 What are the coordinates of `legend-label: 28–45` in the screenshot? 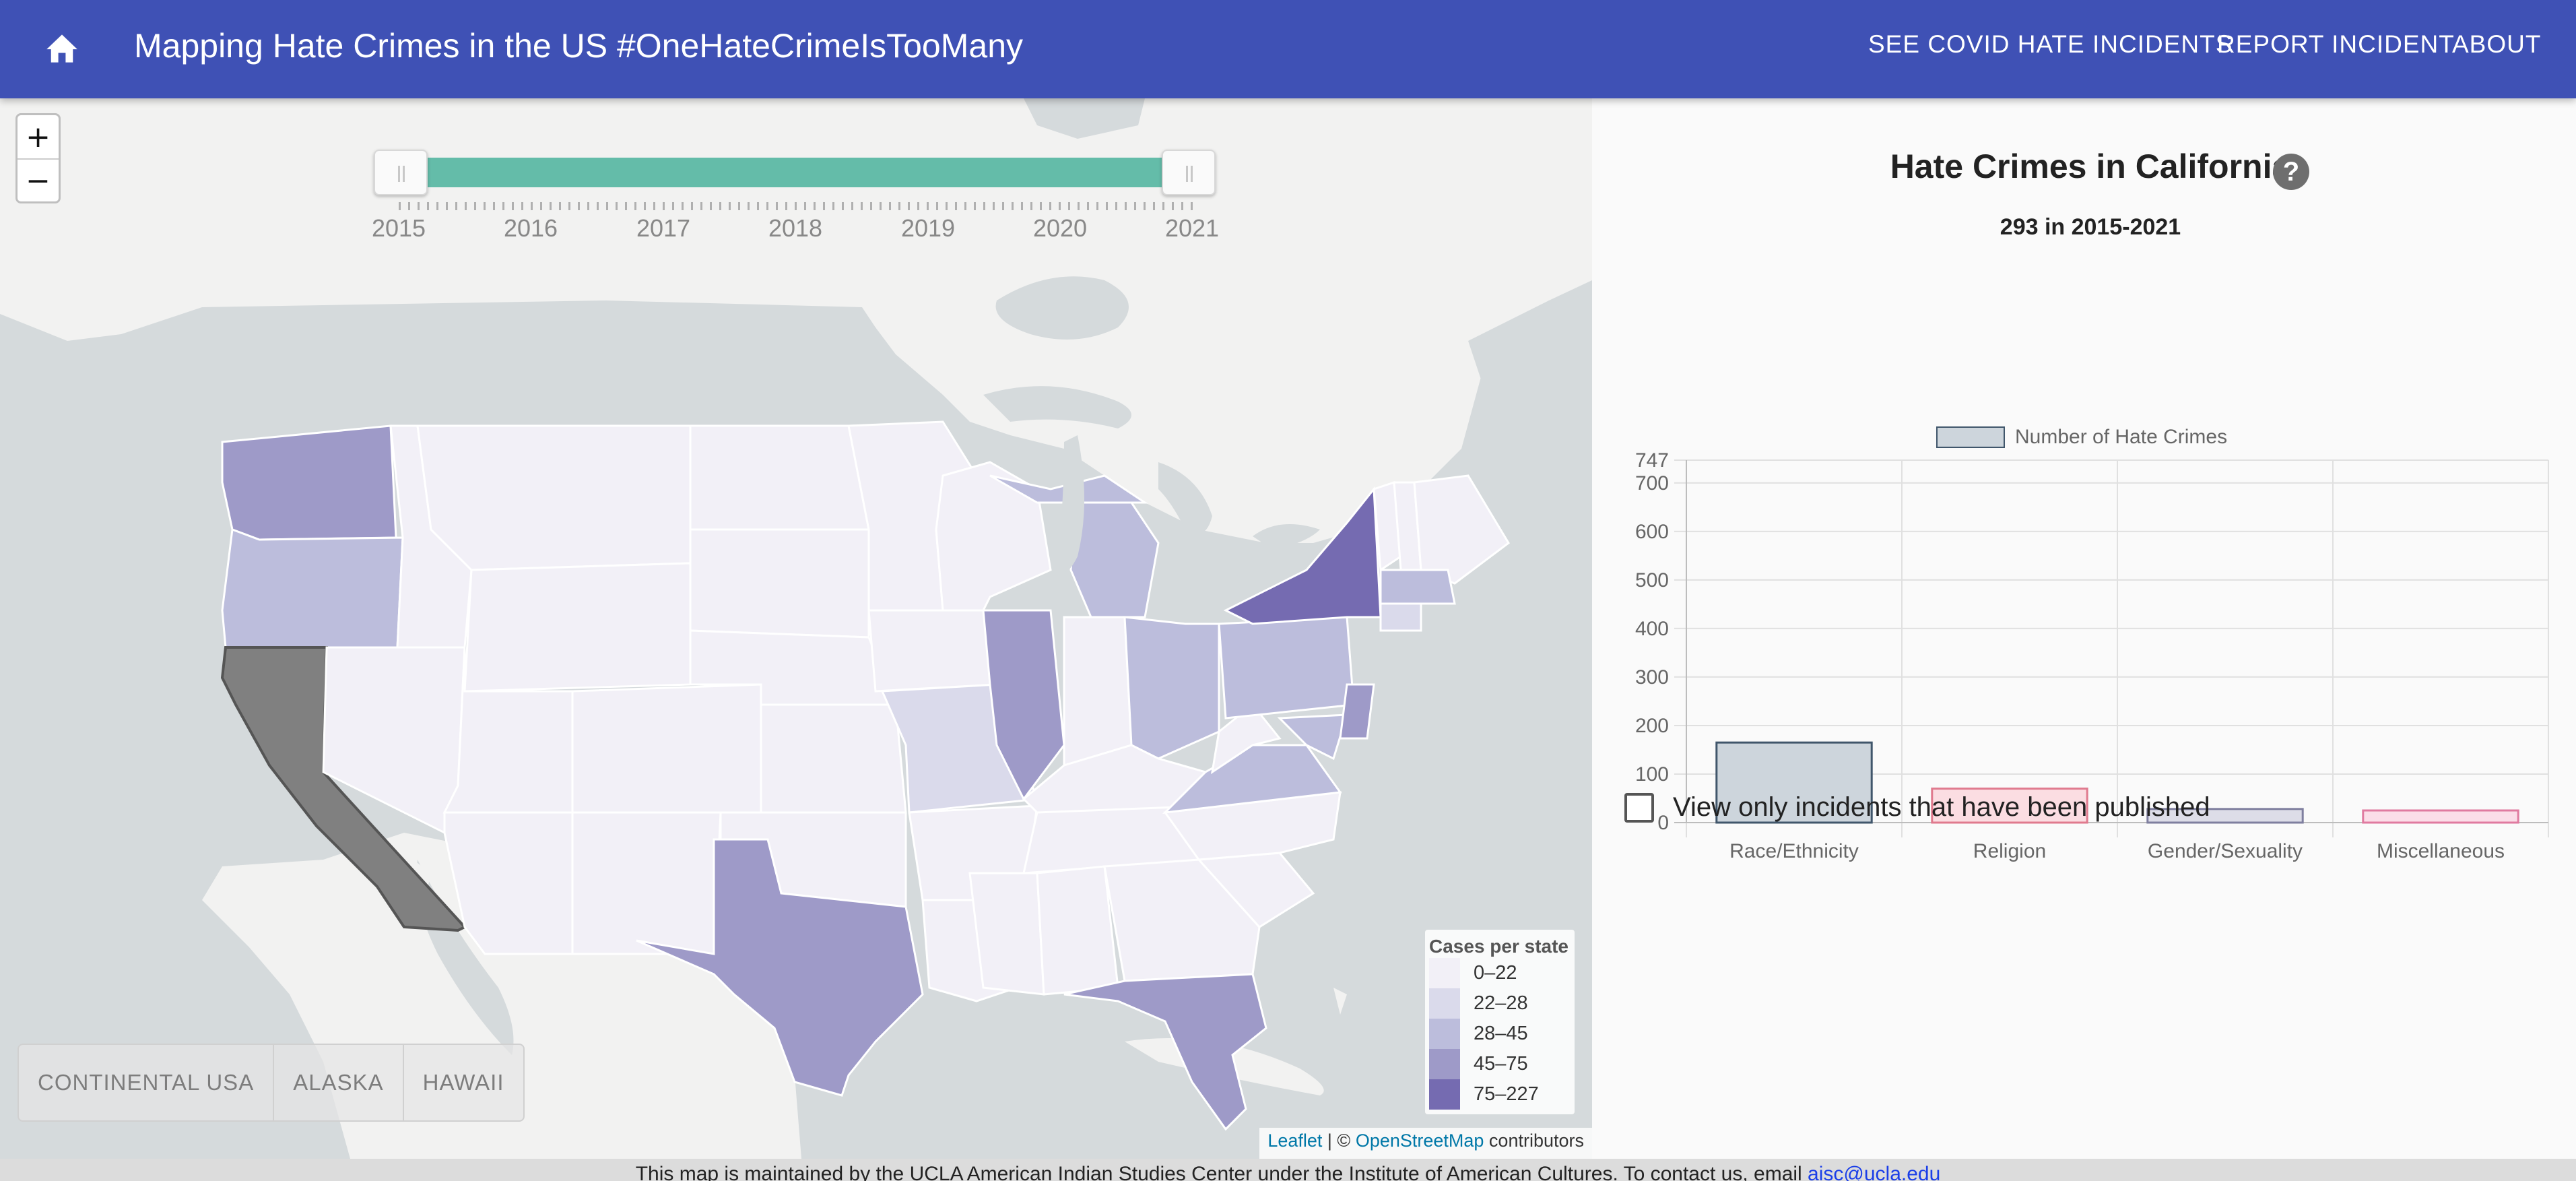 It's located at (1501, 1033).